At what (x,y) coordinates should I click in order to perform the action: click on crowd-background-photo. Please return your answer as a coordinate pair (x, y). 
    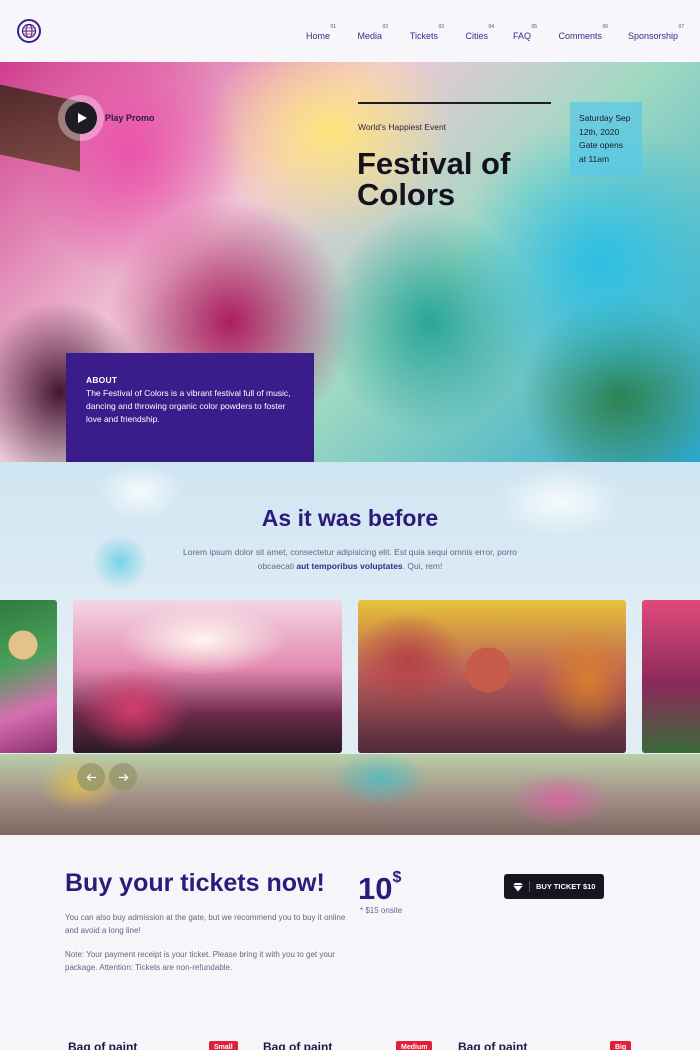
    Looking at the image, I should click on (350, 794).